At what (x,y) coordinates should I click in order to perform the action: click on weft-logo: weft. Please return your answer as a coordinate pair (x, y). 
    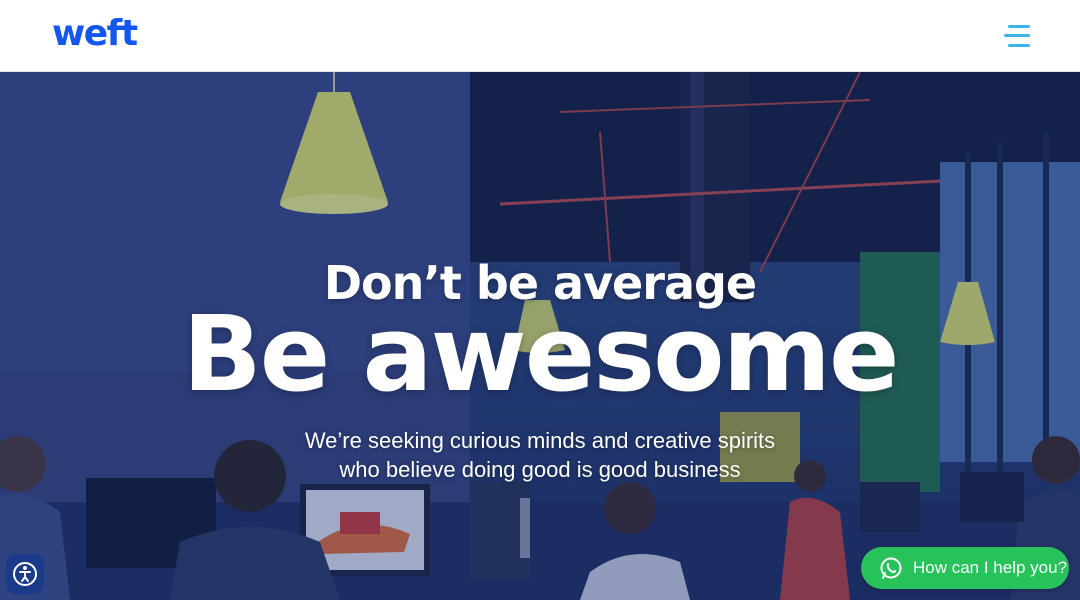
    Looking at the image, I should click on (95, 33).